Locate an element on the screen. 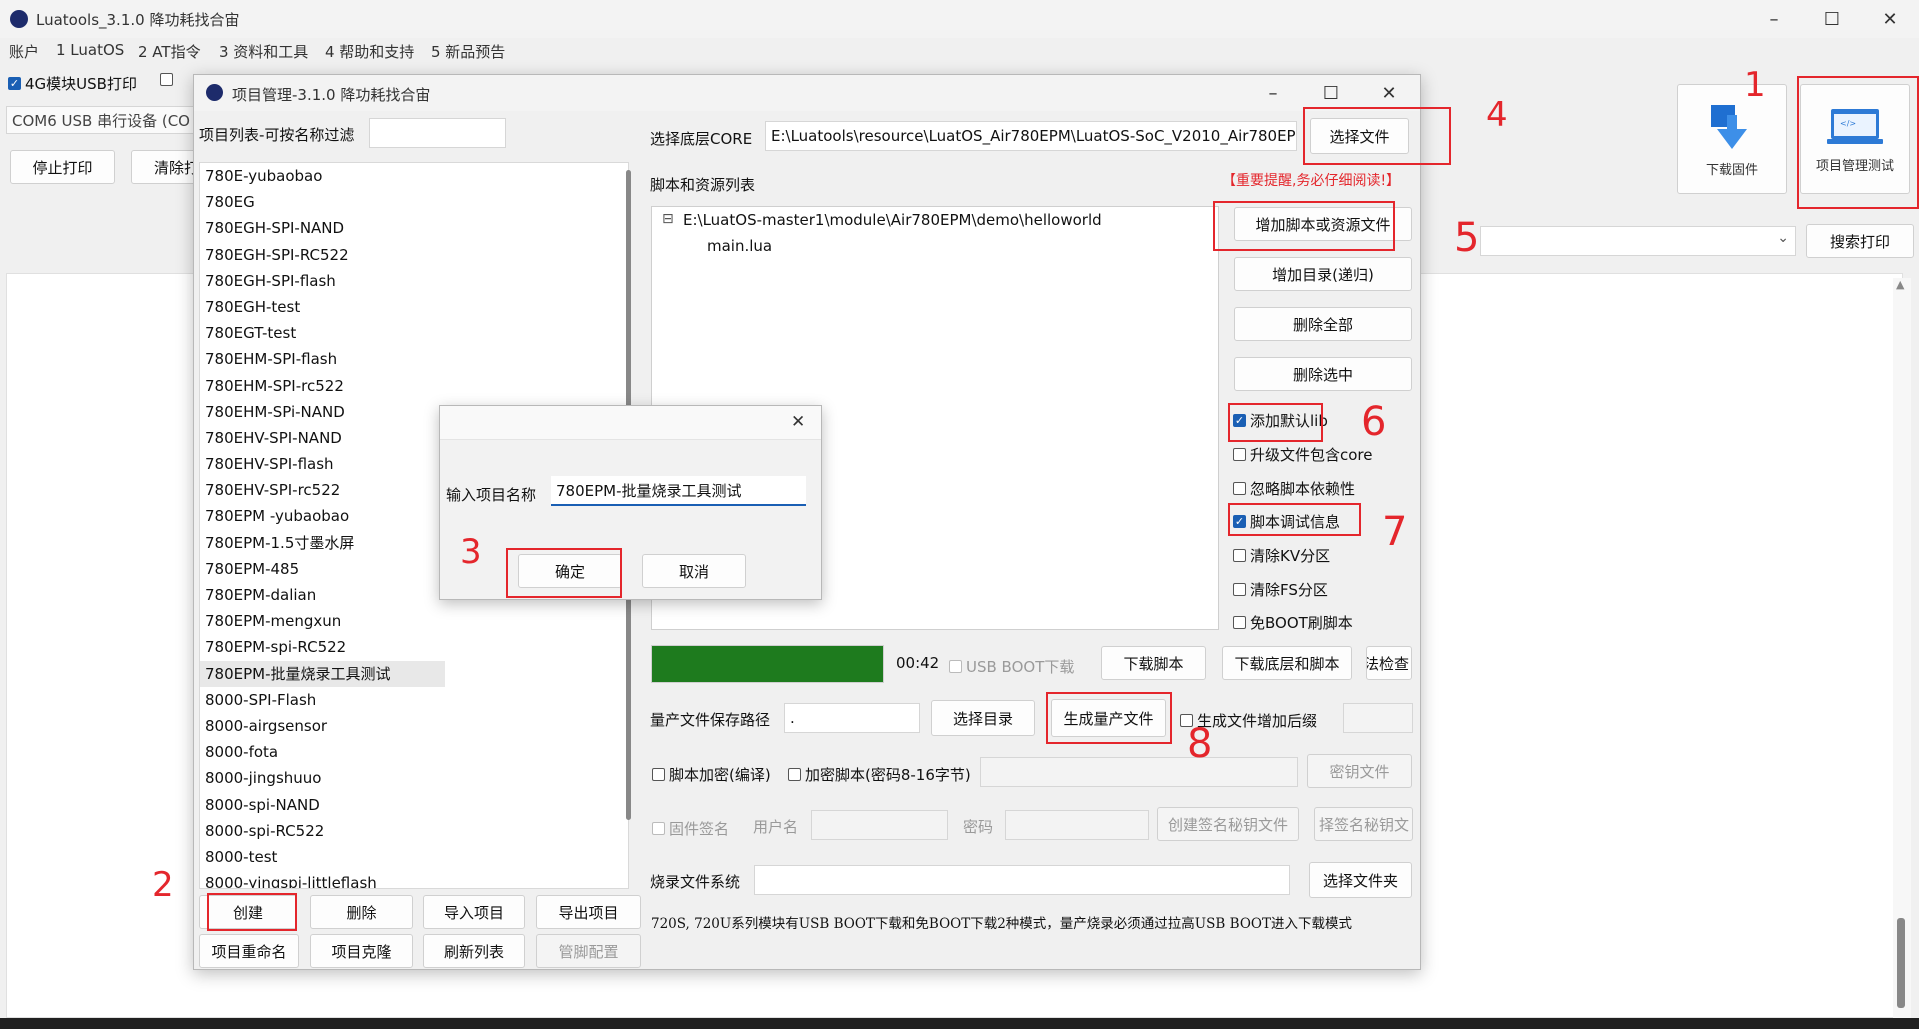 This screenshot has width=1919, height=1029. project-mgmt-test-button: </> 项目管理测试 is located at coordinates (1855, 139).